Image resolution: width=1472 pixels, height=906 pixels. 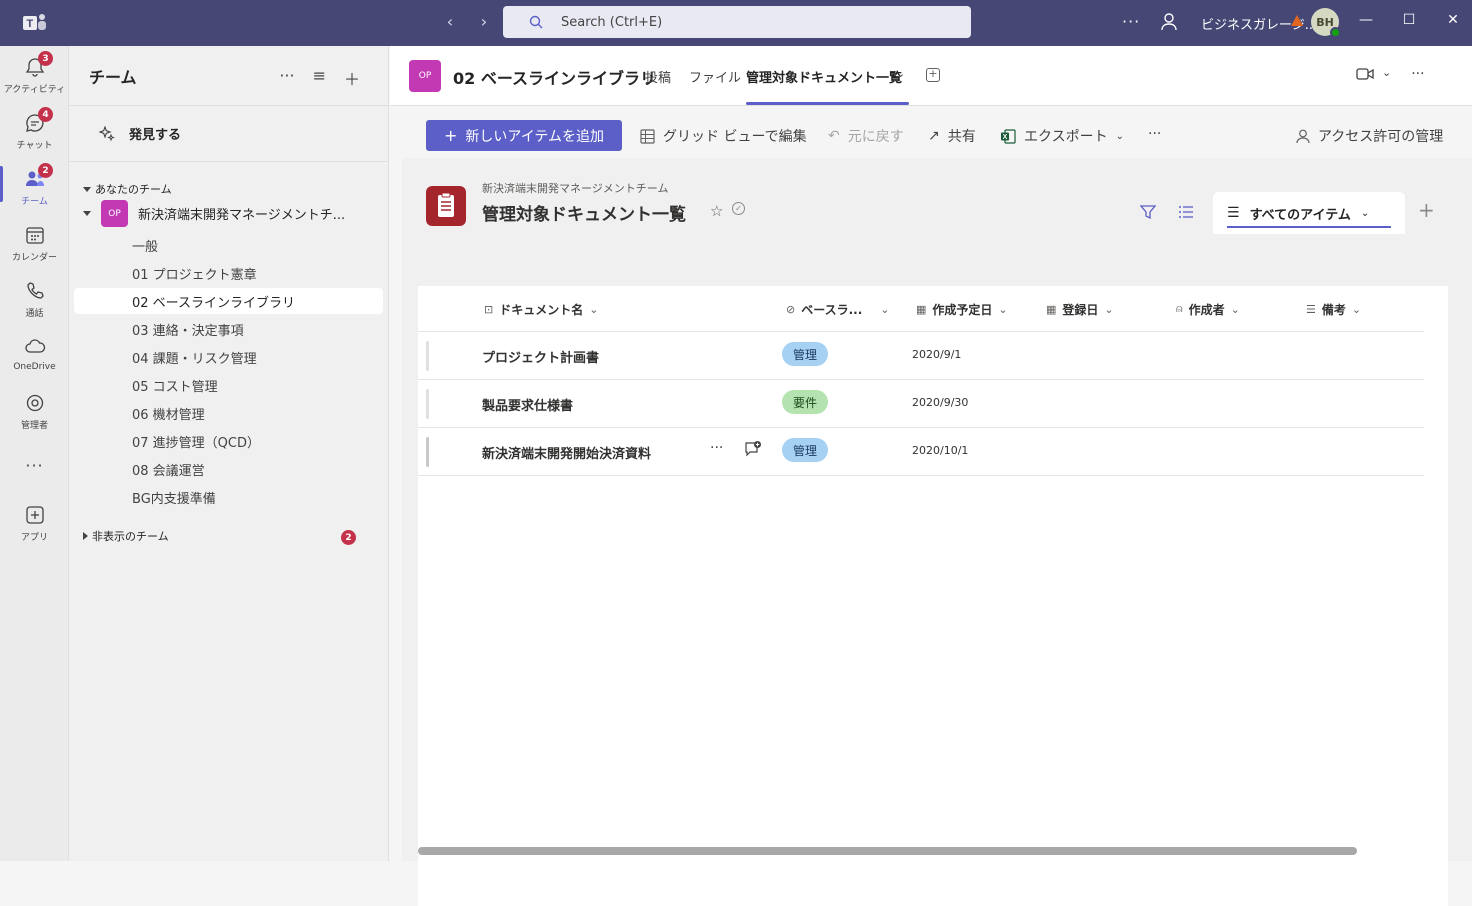 I want to click on channel-item: 01 プロジェクト憲章, so click(x=228, y=273).